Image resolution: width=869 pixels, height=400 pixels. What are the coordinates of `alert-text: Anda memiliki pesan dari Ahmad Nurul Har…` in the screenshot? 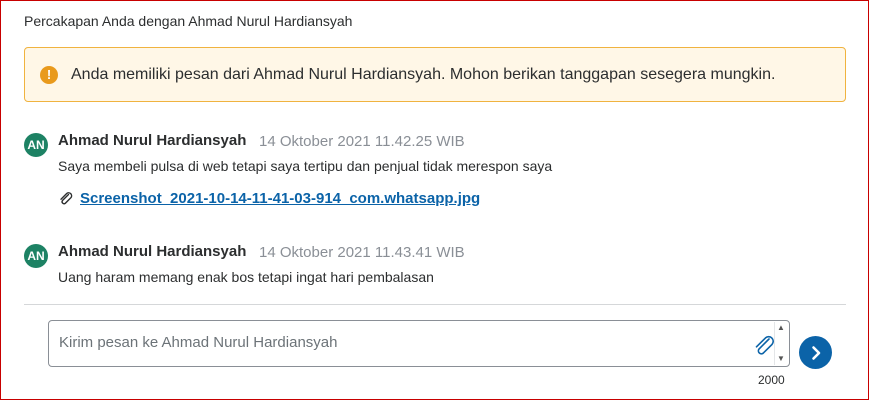 It's located at (423, 74).